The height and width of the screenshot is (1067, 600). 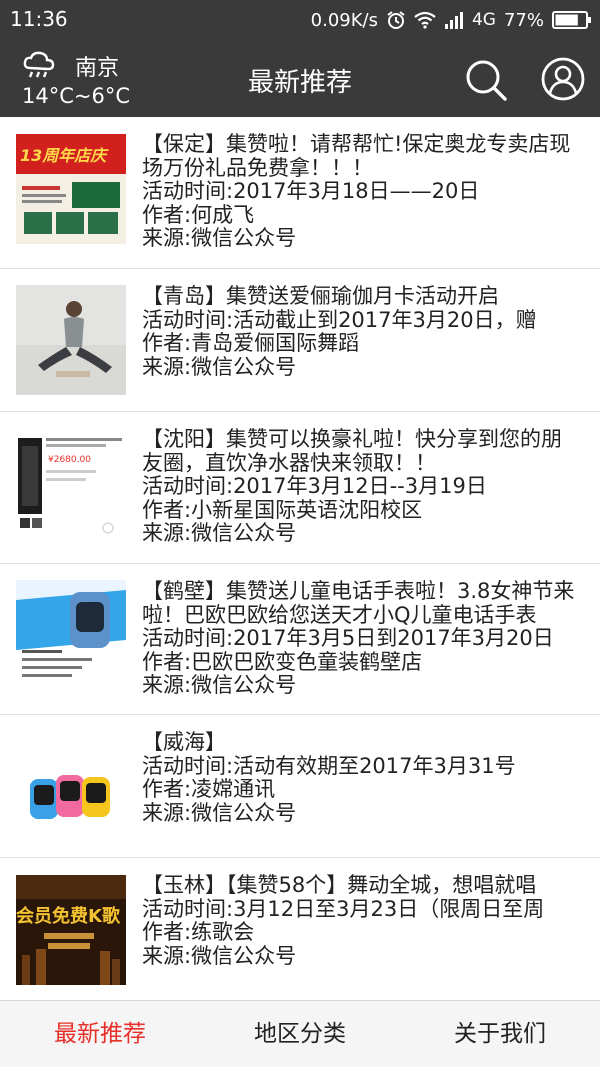 What do you see at coordinates (251, 343) in the screenshot?
I see `item-author: 作者:青岛爱俪国际舞蹈` at bounding box center [251, 343].